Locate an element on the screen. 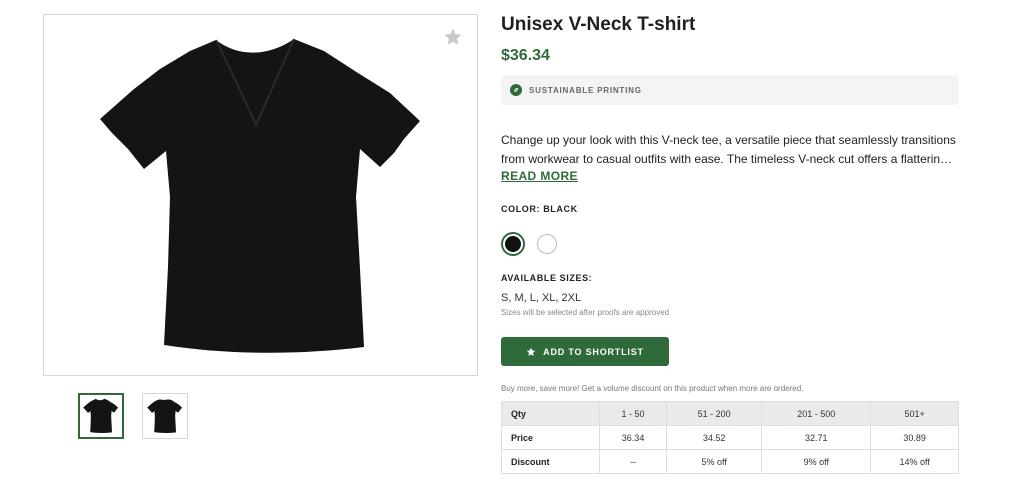  product-price: $36.34 is located at coordinates (525, 55).